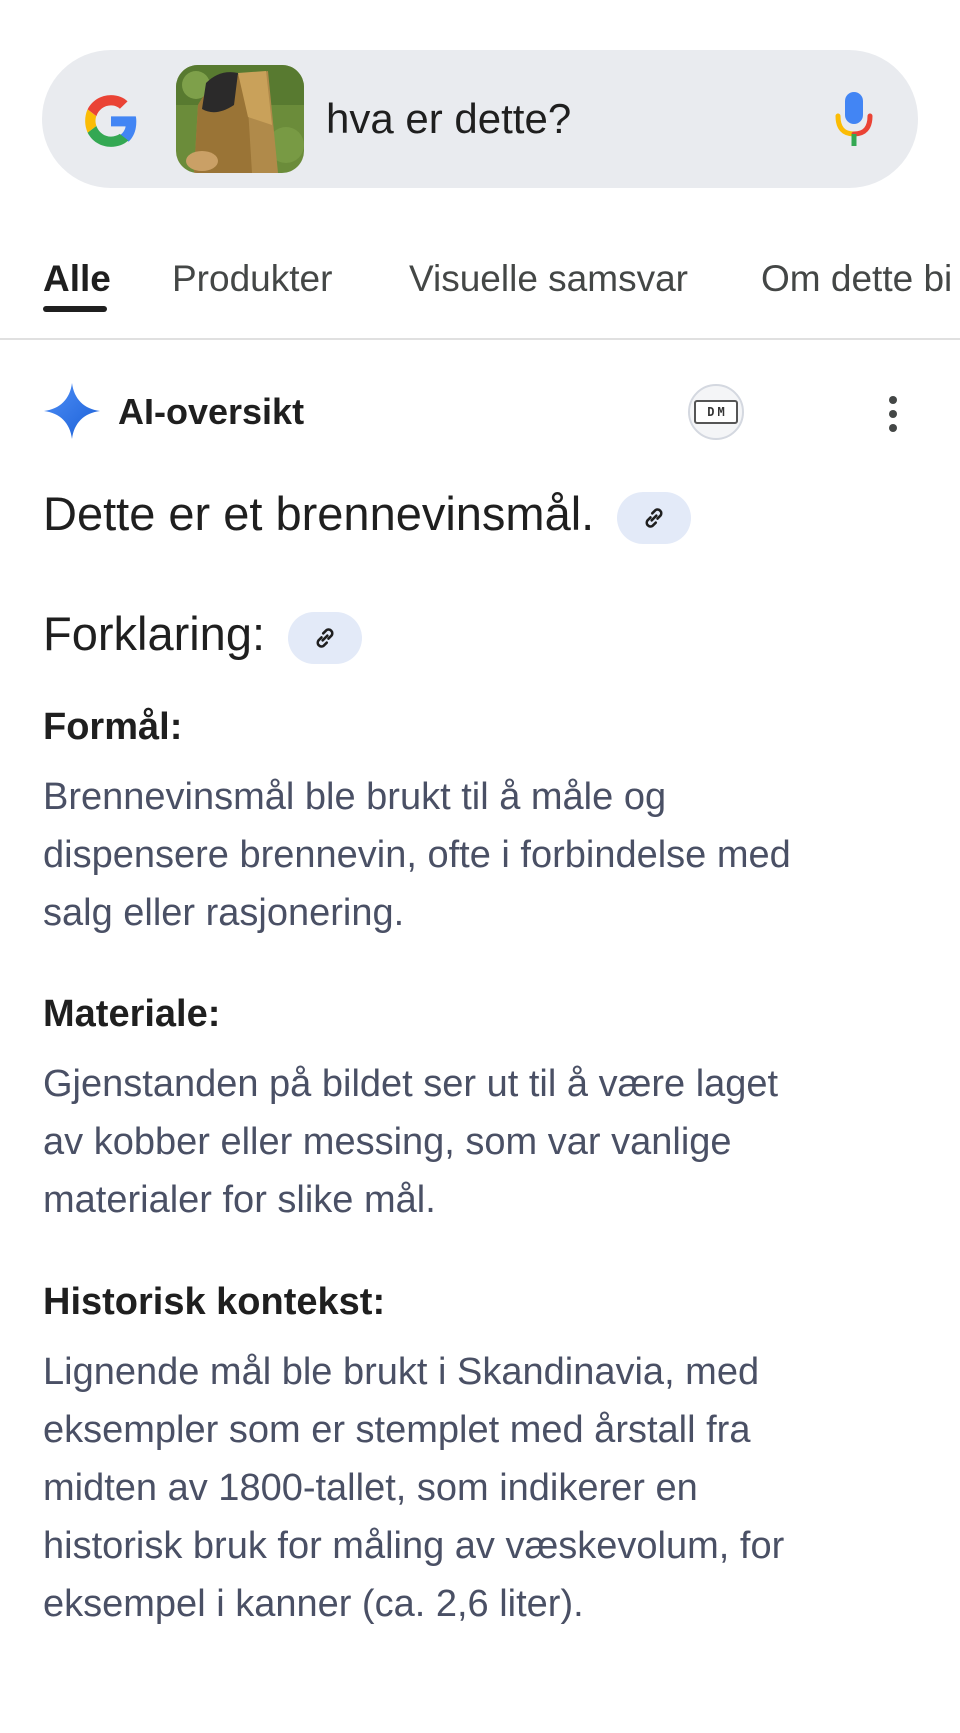 The width and height of the screenshot is (960, 1733). What do you see at coordinates (319, 513) in the screenshot?
I see `ai-headline-text: Dette er et brennevinsmål.` at bounding box center [319, 513].